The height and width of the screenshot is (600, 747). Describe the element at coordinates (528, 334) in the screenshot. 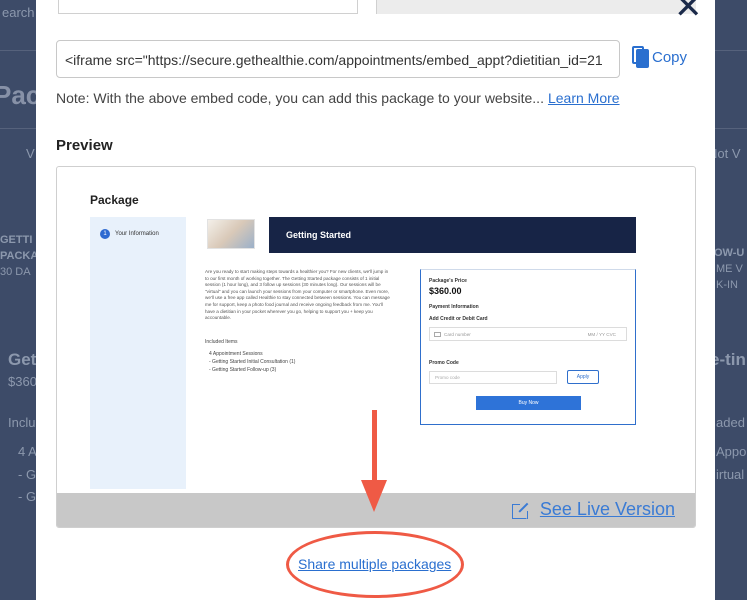

I see `preview-card-input: Card number MM / YY CVC` at that location.